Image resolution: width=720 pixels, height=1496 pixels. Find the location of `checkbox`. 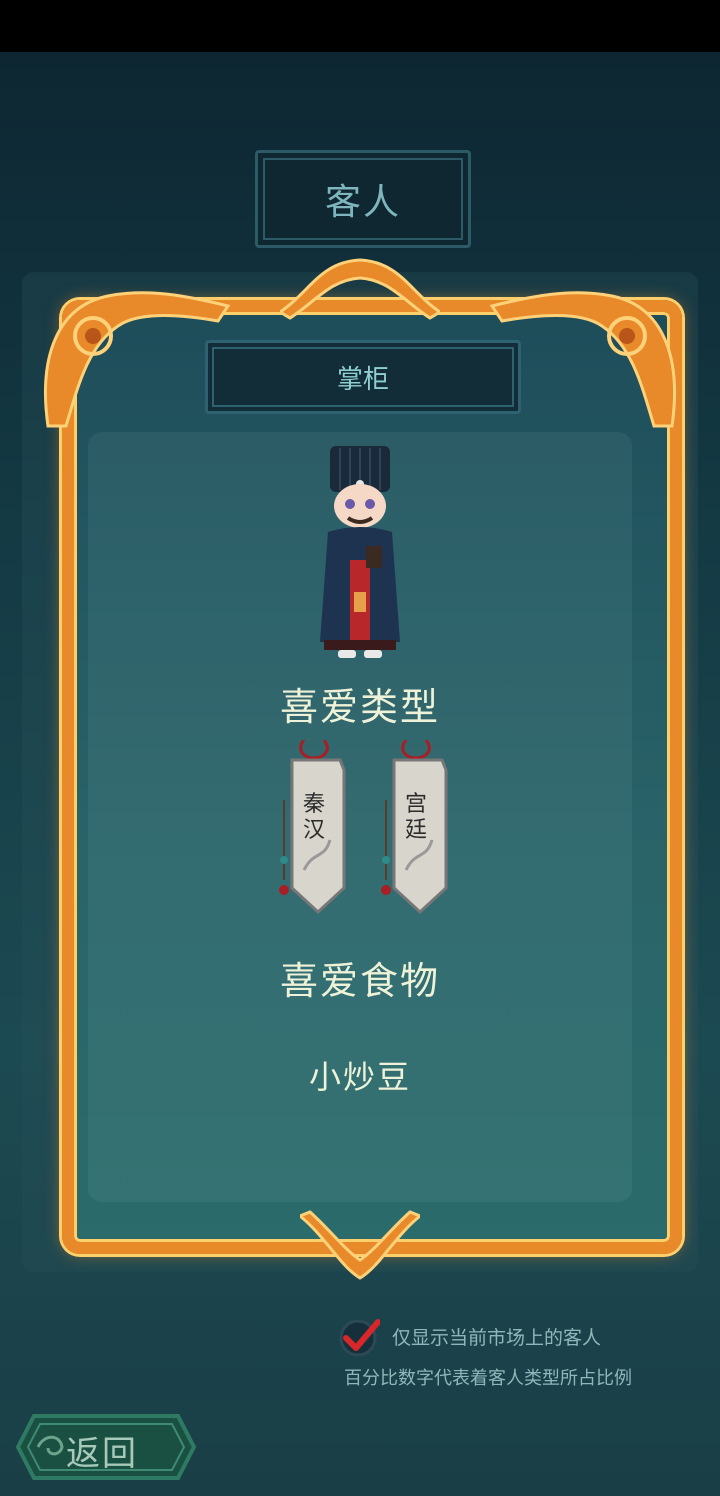

checkbox is located at coordinates (358, 1336).